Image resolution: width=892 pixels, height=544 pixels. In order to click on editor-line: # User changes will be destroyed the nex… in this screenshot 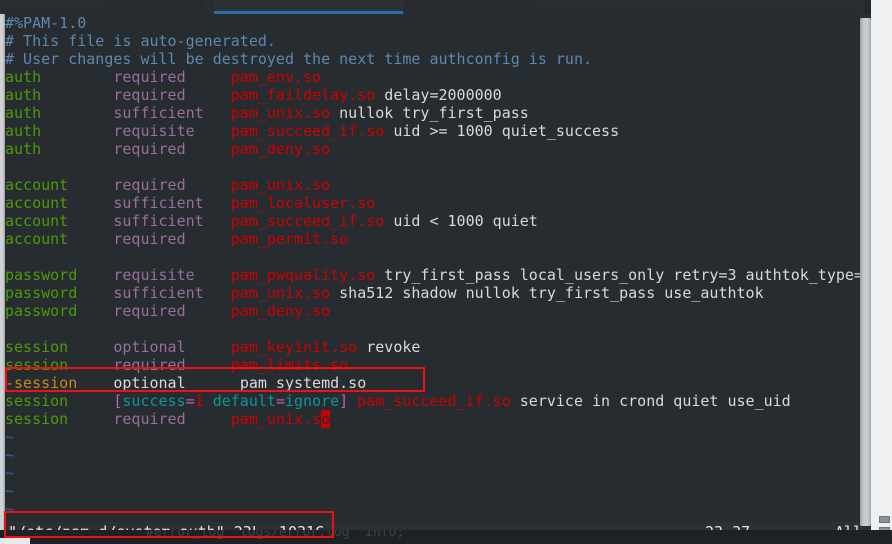, I will do `click(435, 59)`.